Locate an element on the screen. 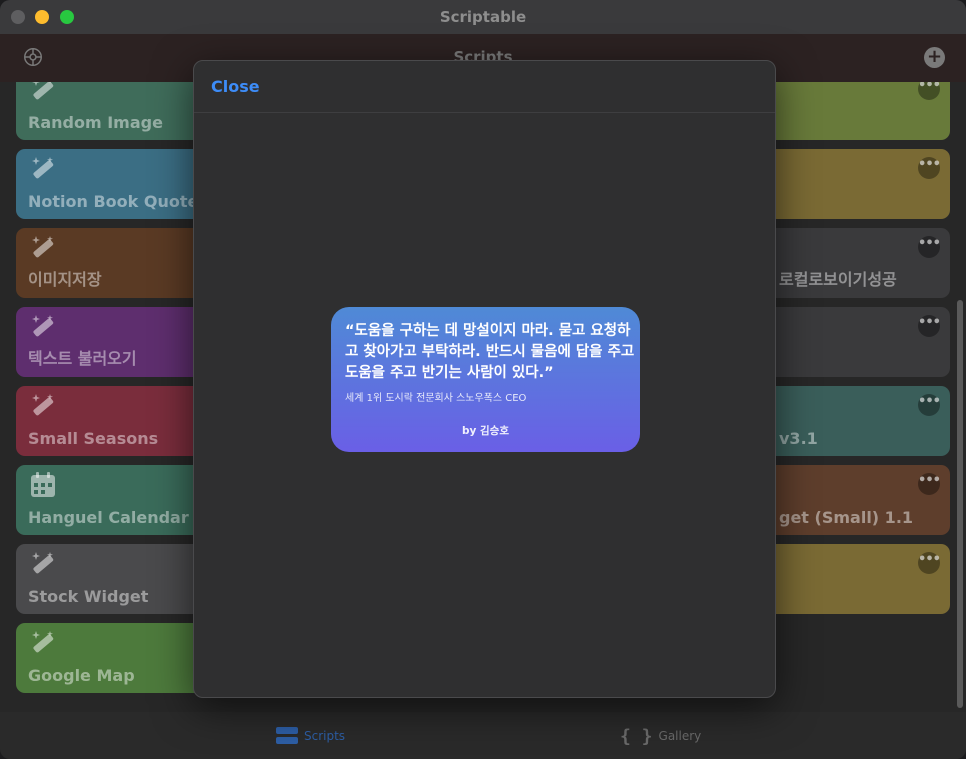  tab-scripts-label: Scripts is located at coordinates (325, 736).